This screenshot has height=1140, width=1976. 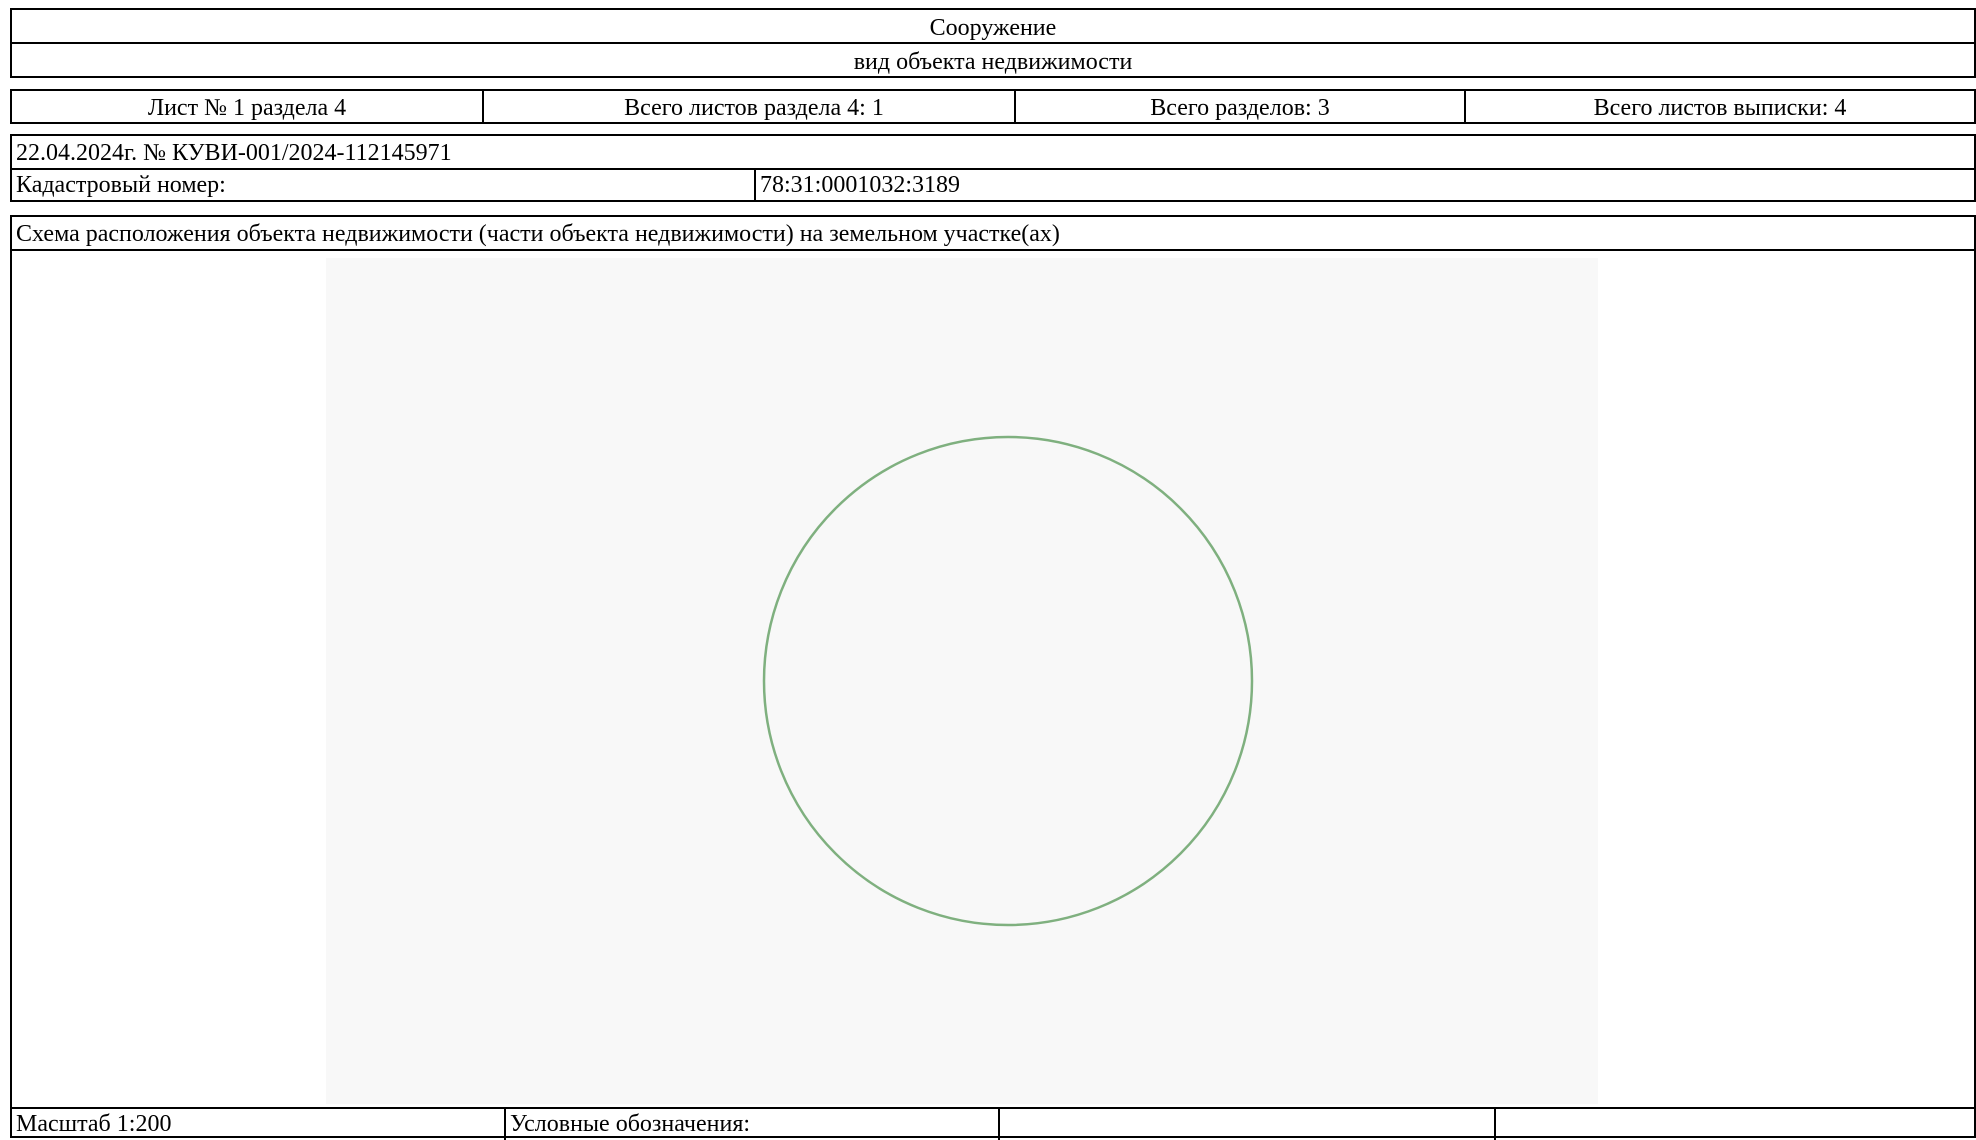 I want to click on total-sections: Всего разделов: 3, so click(x=1240, y=108).